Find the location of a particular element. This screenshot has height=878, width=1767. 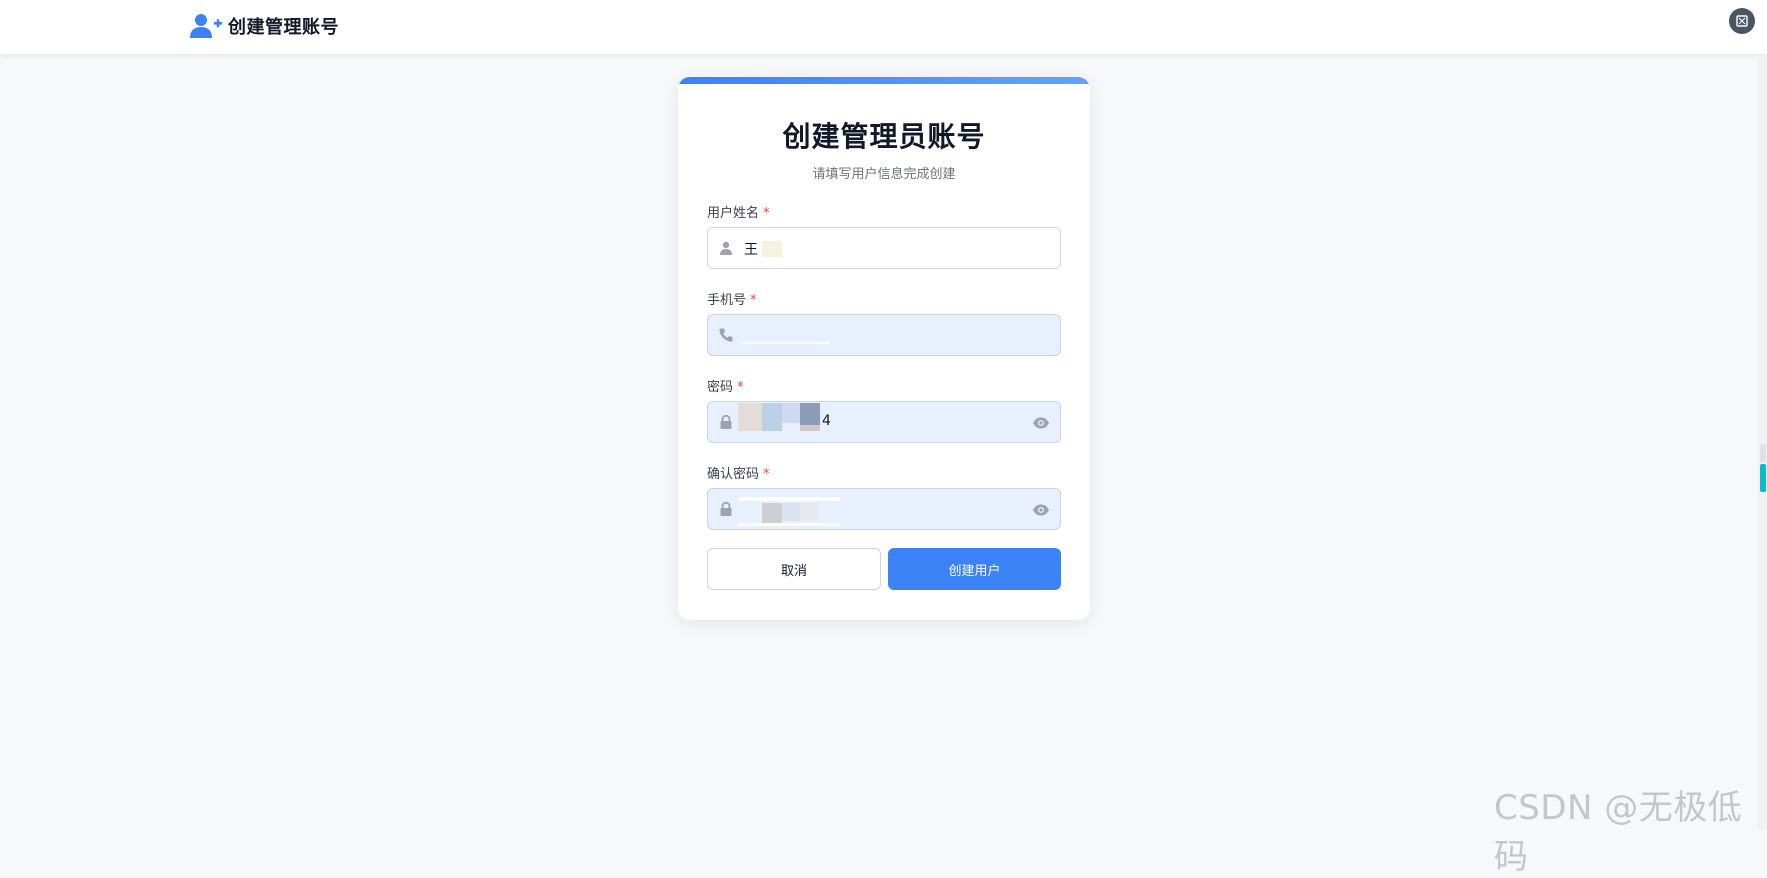

name-input: 王 is located at coordinates (884, 248).